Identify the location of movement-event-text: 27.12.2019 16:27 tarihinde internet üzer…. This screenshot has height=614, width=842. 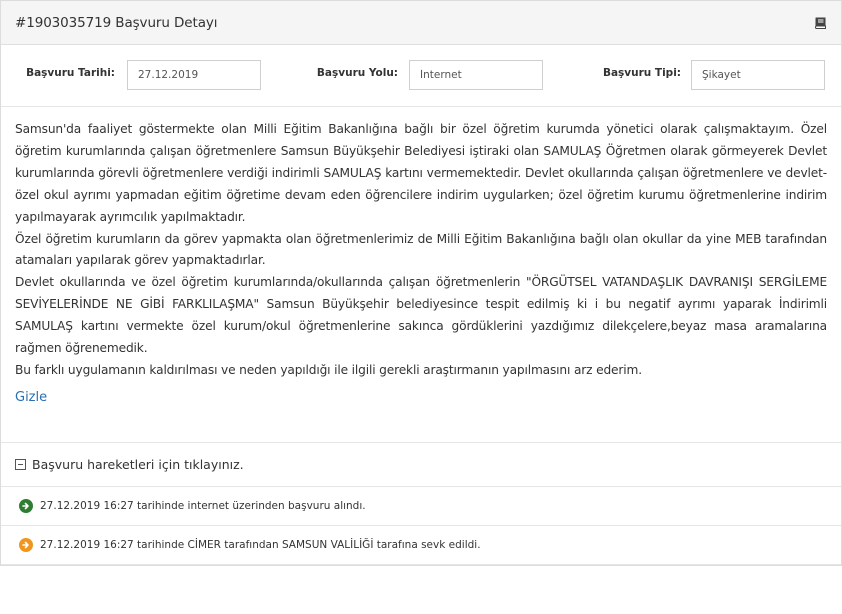
(203, 506).